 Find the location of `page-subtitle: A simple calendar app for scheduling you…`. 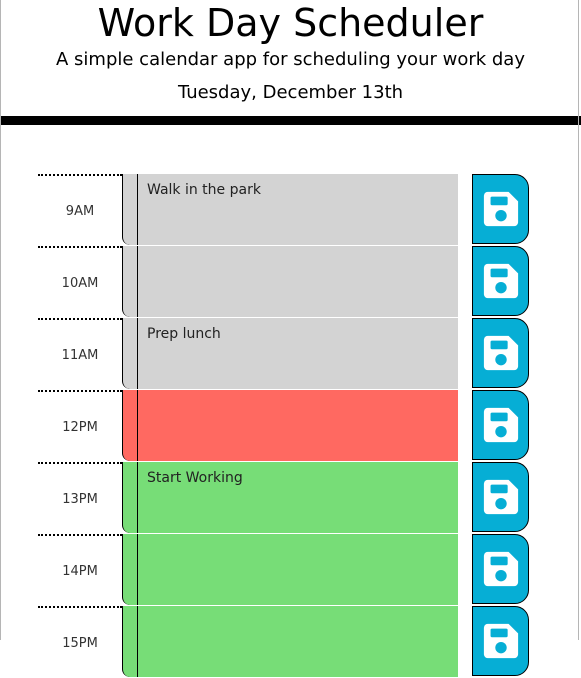

page-subtitle: A simple calendar app for scheduling you… is located at coordinates (290, 59).